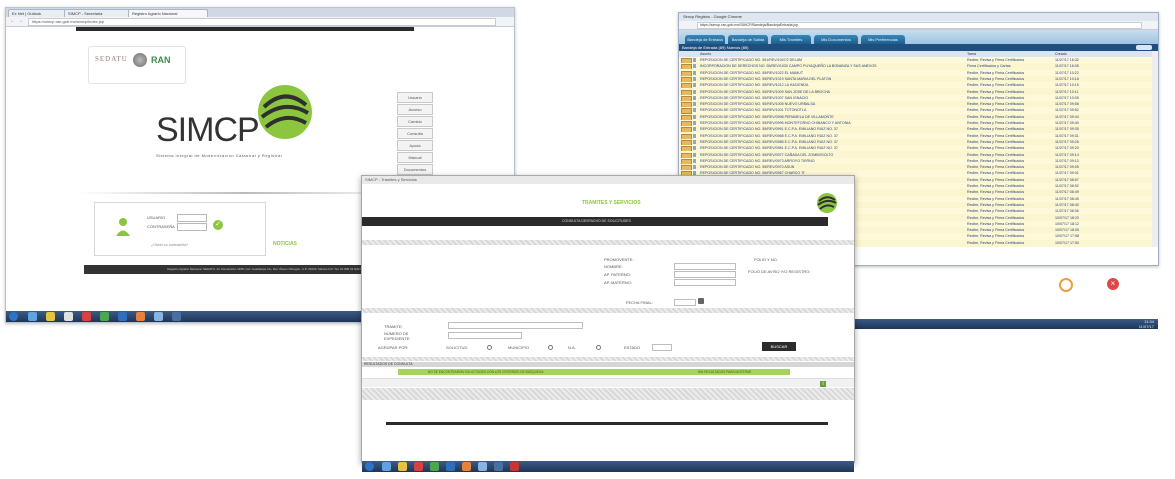 The width and height of the screenshot is (1175, 479). What do you see at coordinates (192, 227) in the screenshot?
I see `password-input` at bounding box center [192, 227].